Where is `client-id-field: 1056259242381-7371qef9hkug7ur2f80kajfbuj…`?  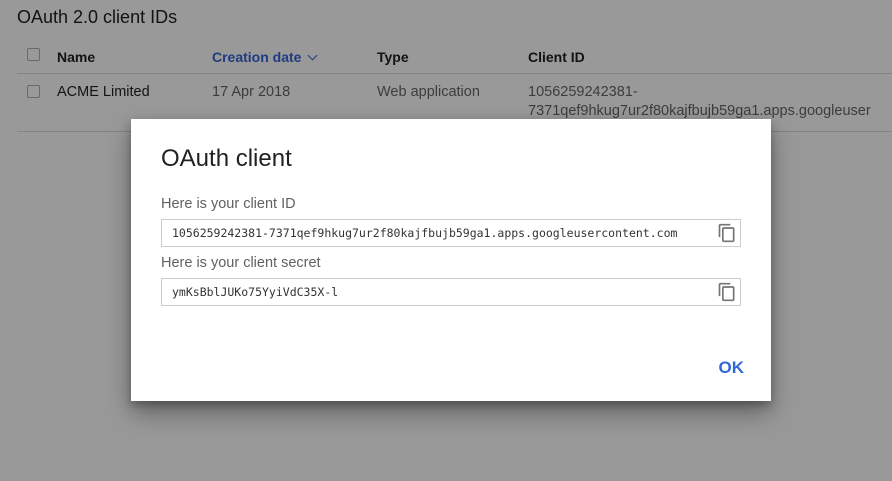 client-id-field: 1056259242381-7371qef9hkug7ur2f80kajfbuj… is located at coordinates (451, 233).